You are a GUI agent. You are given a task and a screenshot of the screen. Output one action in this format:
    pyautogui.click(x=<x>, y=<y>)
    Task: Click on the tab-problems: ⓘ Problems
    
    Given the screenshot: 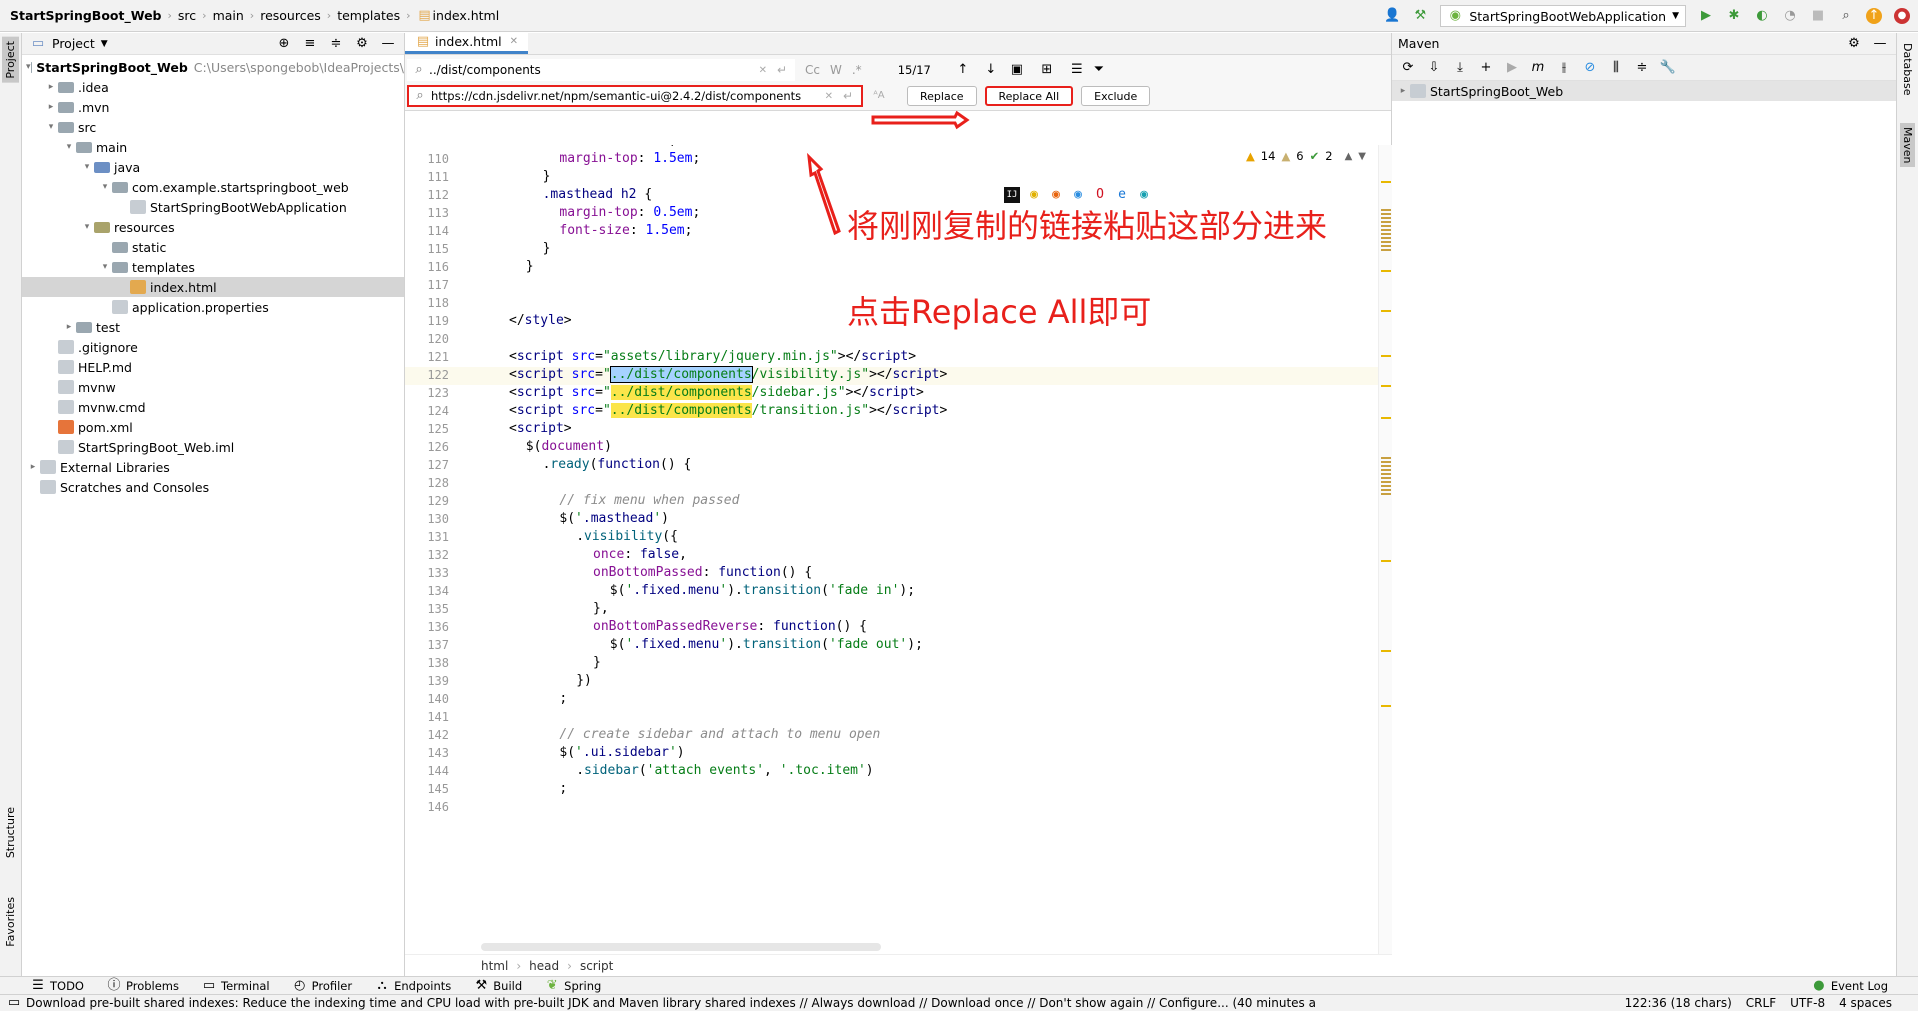 What is the action you would take?
    pyautogui.click(x=142, y=986)
    